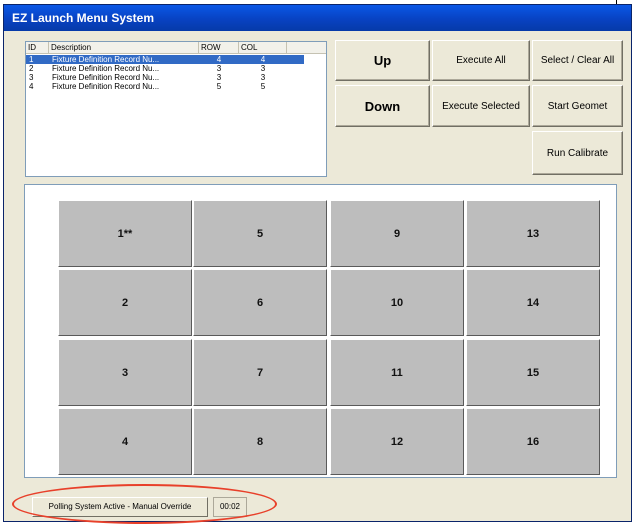 This screenshot has width=635, height=525. What do you see at coordinates (31, 59) in the screenshot?
I see `row-id-cell: 1` at bounding box center [31, 59].